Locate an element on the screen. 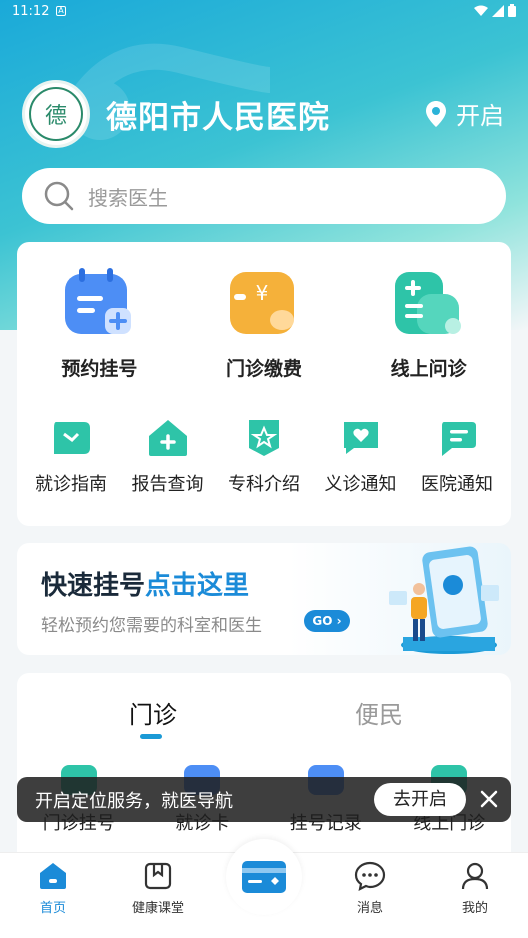 The width and height of the screenshot is (528, 938). nav-card-button is located at coordinates (264, 877).